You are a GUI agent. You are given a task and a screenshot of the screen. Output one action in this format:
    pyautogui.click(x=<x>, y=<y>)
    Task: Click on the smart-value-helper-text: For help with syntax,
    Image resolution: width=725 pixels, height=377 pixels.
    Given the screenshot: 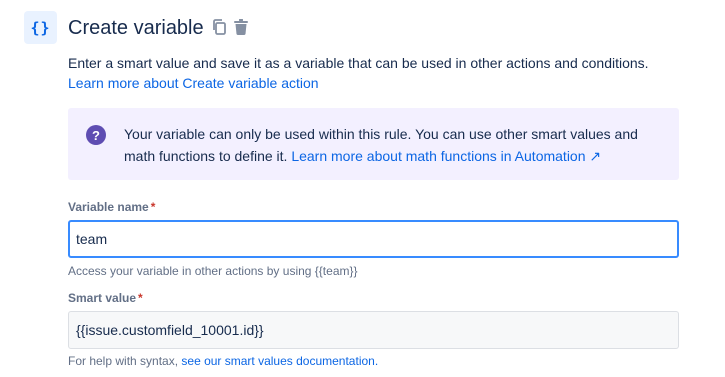 What is the action you would take?
    pyautogui.click(x=123, y=361)
    